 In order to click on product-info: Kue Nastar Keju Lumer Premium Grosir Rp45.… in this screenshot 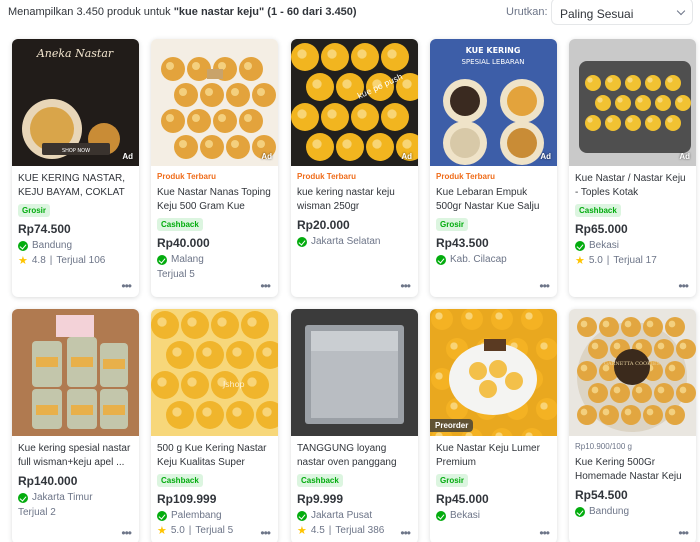, I will do `click(493, 478)`.